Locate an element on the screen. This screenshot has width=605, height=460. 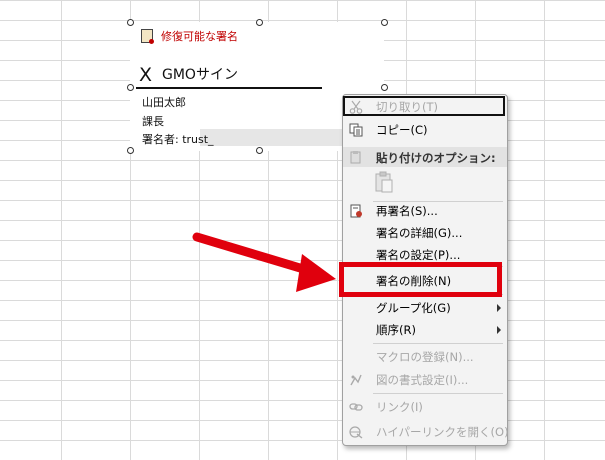
annotation-arrow is located at coordinates (264, 262).